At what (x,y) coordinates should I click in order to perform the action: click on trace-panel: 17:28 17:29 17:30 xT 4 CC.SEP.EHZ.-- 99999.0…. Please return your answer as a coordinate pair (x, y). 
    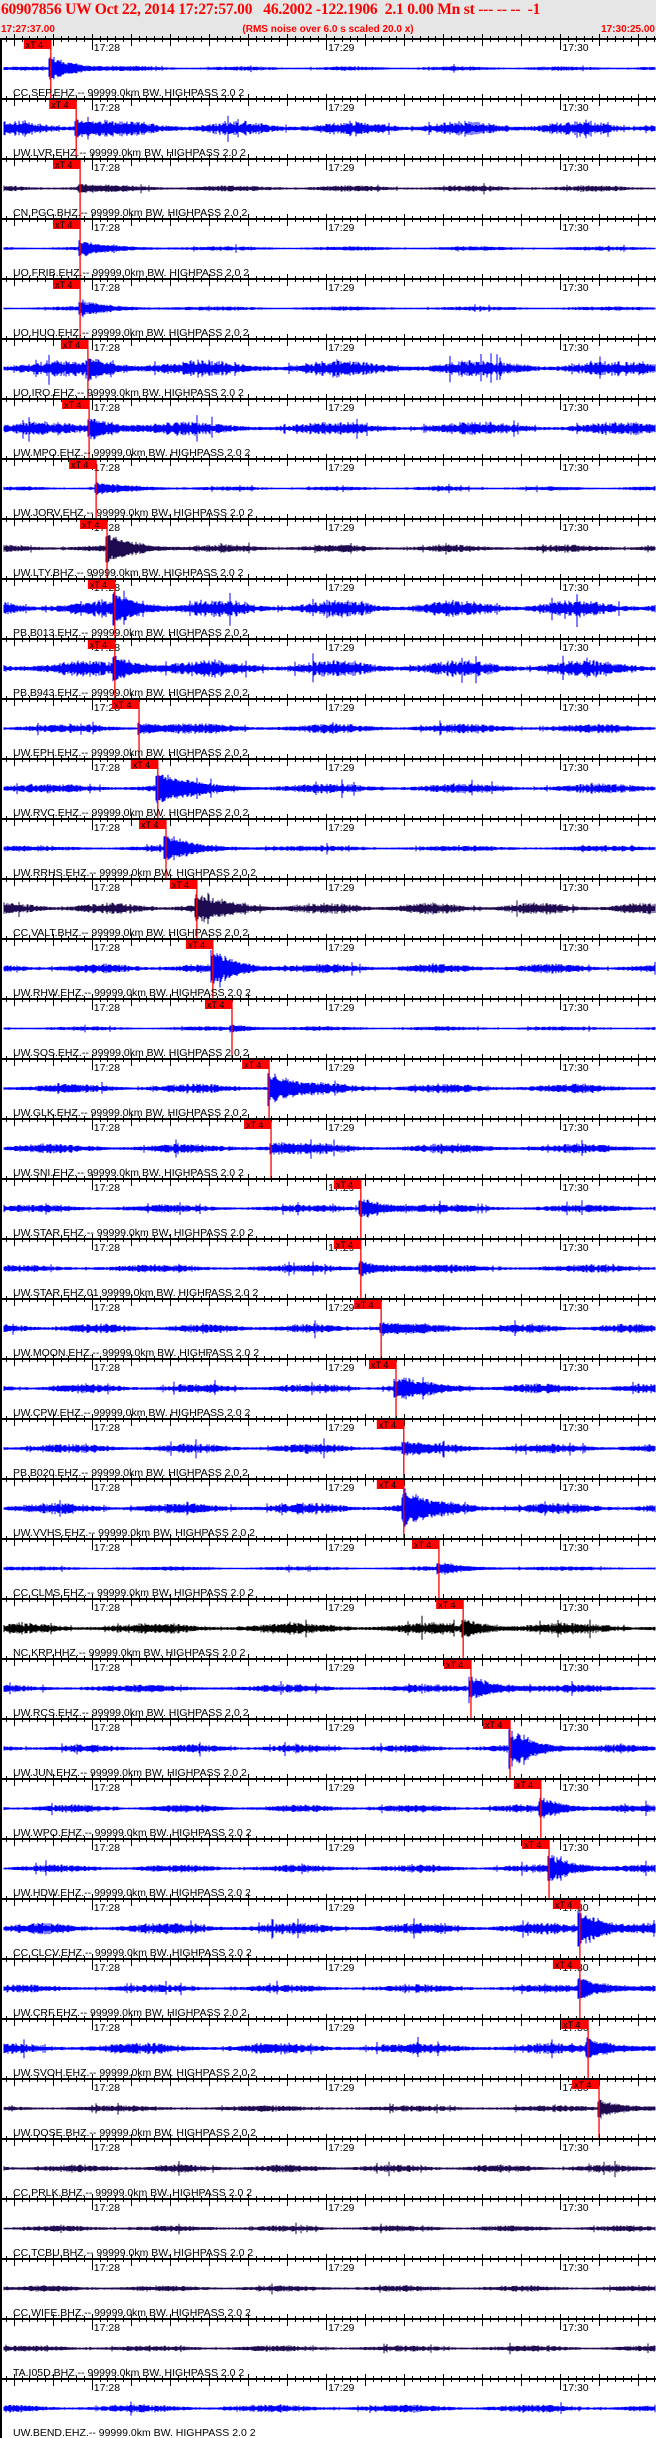
    Looking at the image, I should click on (329, 66).